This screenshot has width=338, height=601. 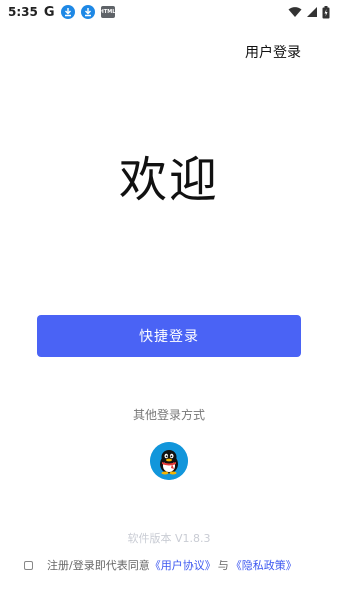 I want to click on battery-icon, so click(x=326, y=11).